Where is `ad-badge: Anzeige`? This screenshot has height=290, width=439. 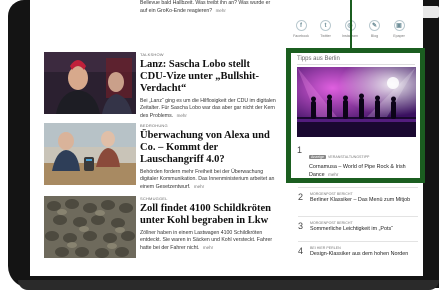 ad-badge: Anzeige is located at coordinates (317, 157).